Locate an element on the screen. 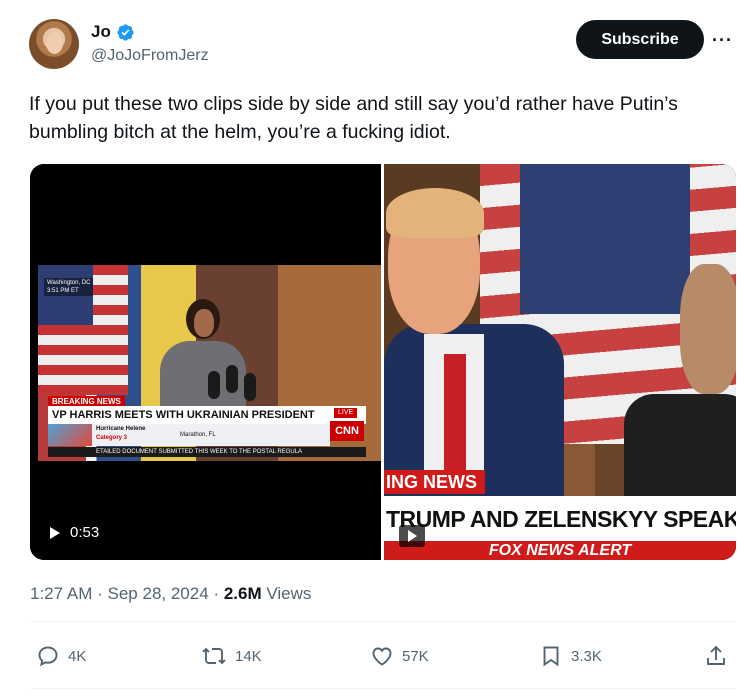  action-bar: 4K 14K 57K 3.3K is located at coordinates (383, 657).